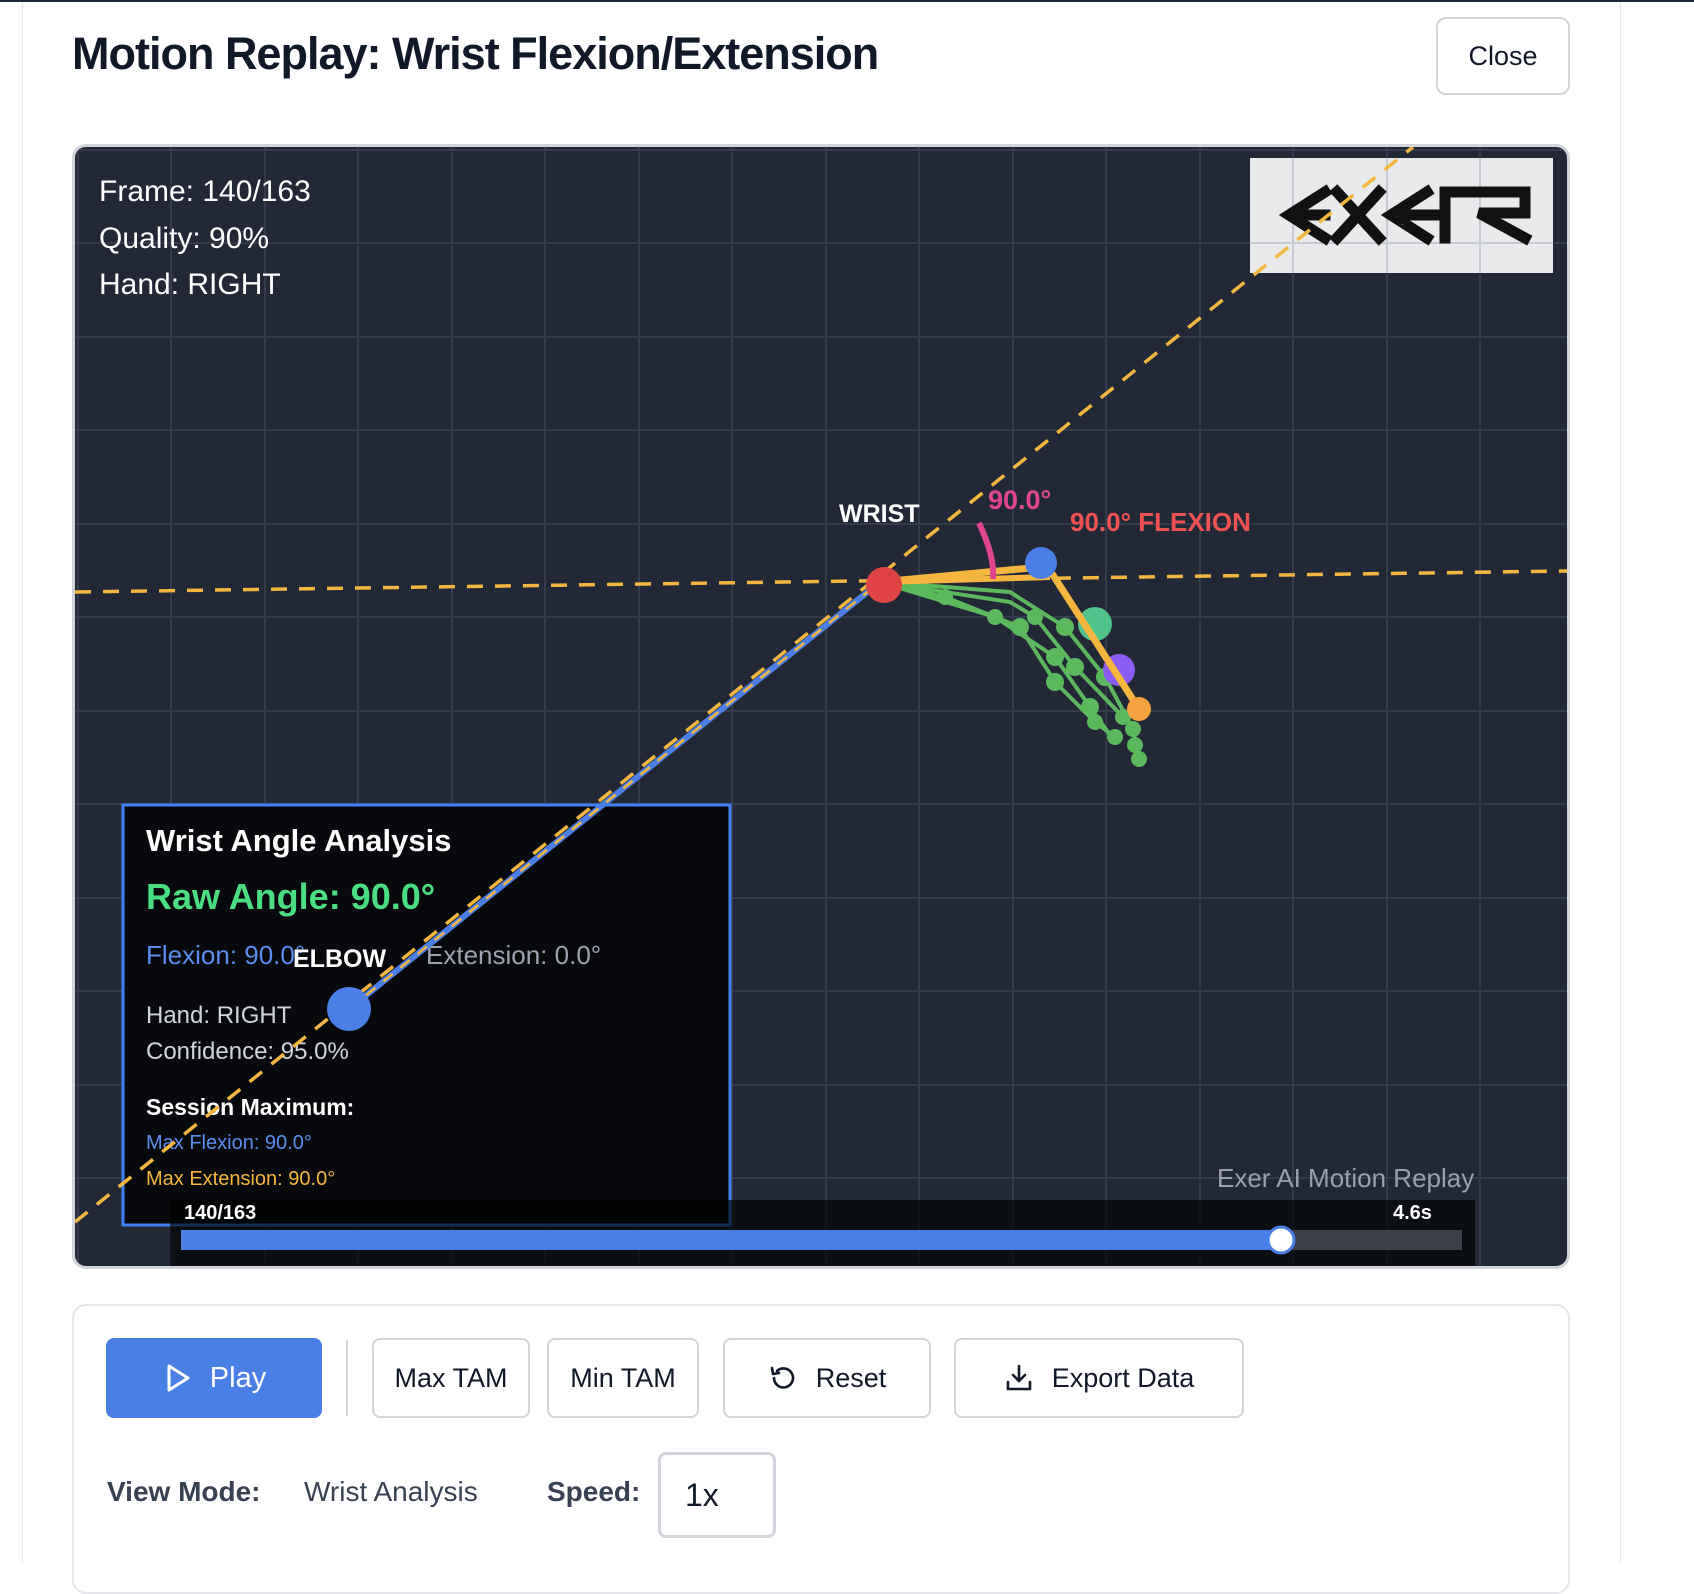 This screenshot has width=1694, height=1594. What do you see at coordinates (205, 191) in the screenshot?
I see `frame-counter: Frame: 140/163` at bounding box center [205, 191].